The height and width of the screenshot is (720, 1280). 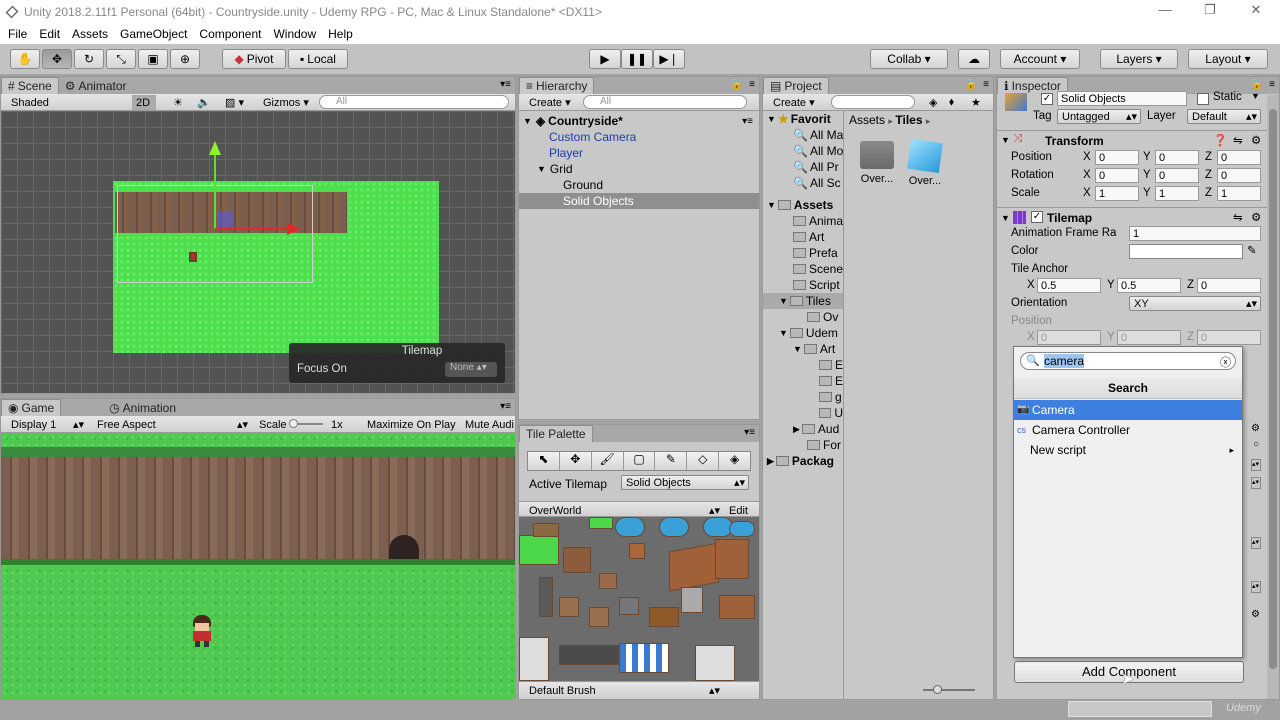 I want to click on collab-button: Collab ▾, so click(x=909, y=59).